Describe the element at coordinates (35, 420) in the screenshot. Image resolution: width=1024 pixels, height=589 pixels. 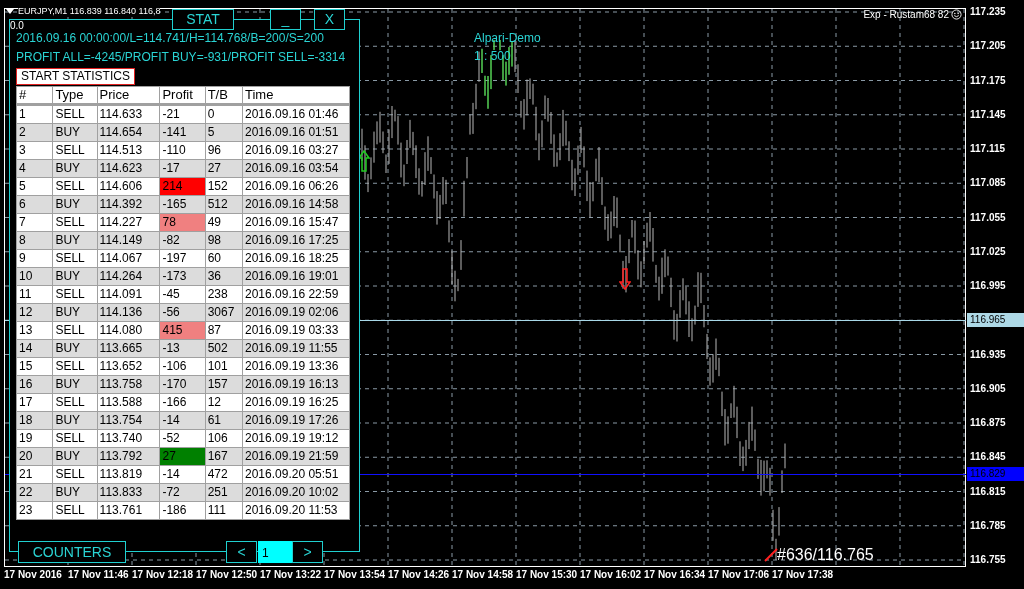
I see `table-cell: 18` at that location.